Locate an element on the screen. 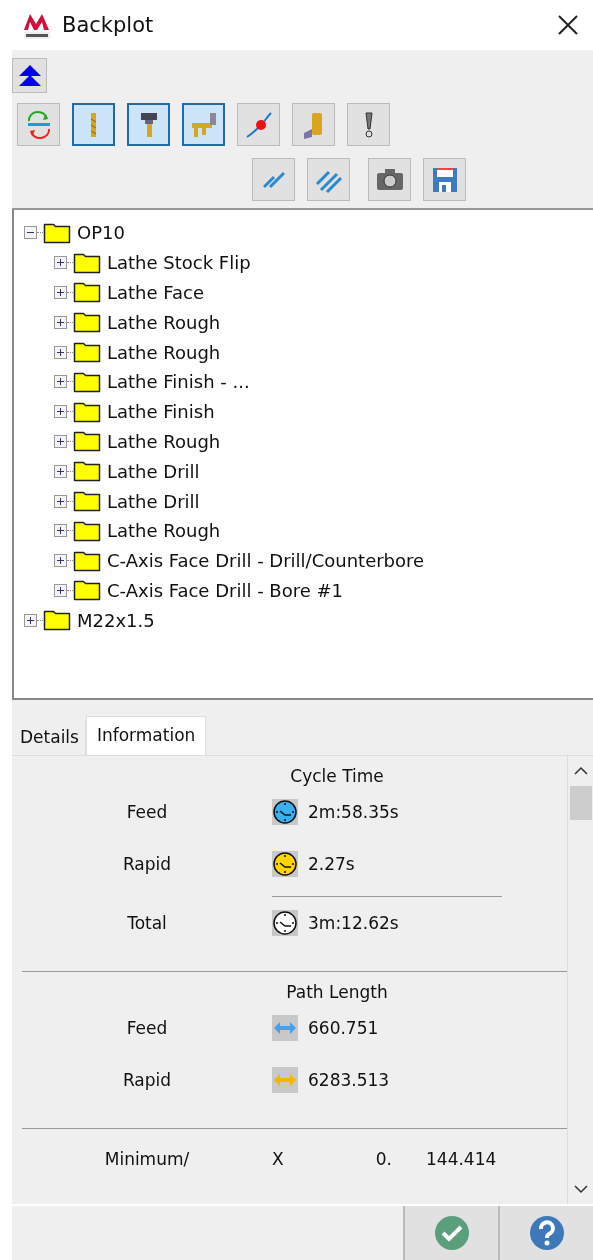 Image resolution: width=593 pixels, height=1260 pixels. checkmark-icon is located at coordinates (451, 1233).